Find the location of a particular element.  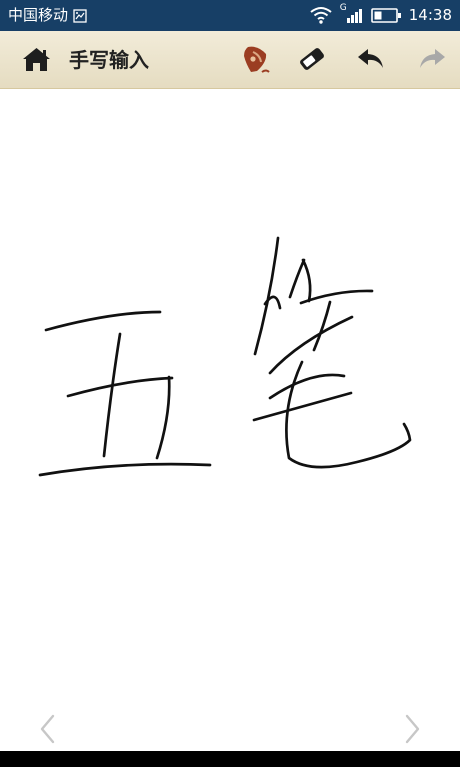

redo-icon is located at coordinates (431, 61).